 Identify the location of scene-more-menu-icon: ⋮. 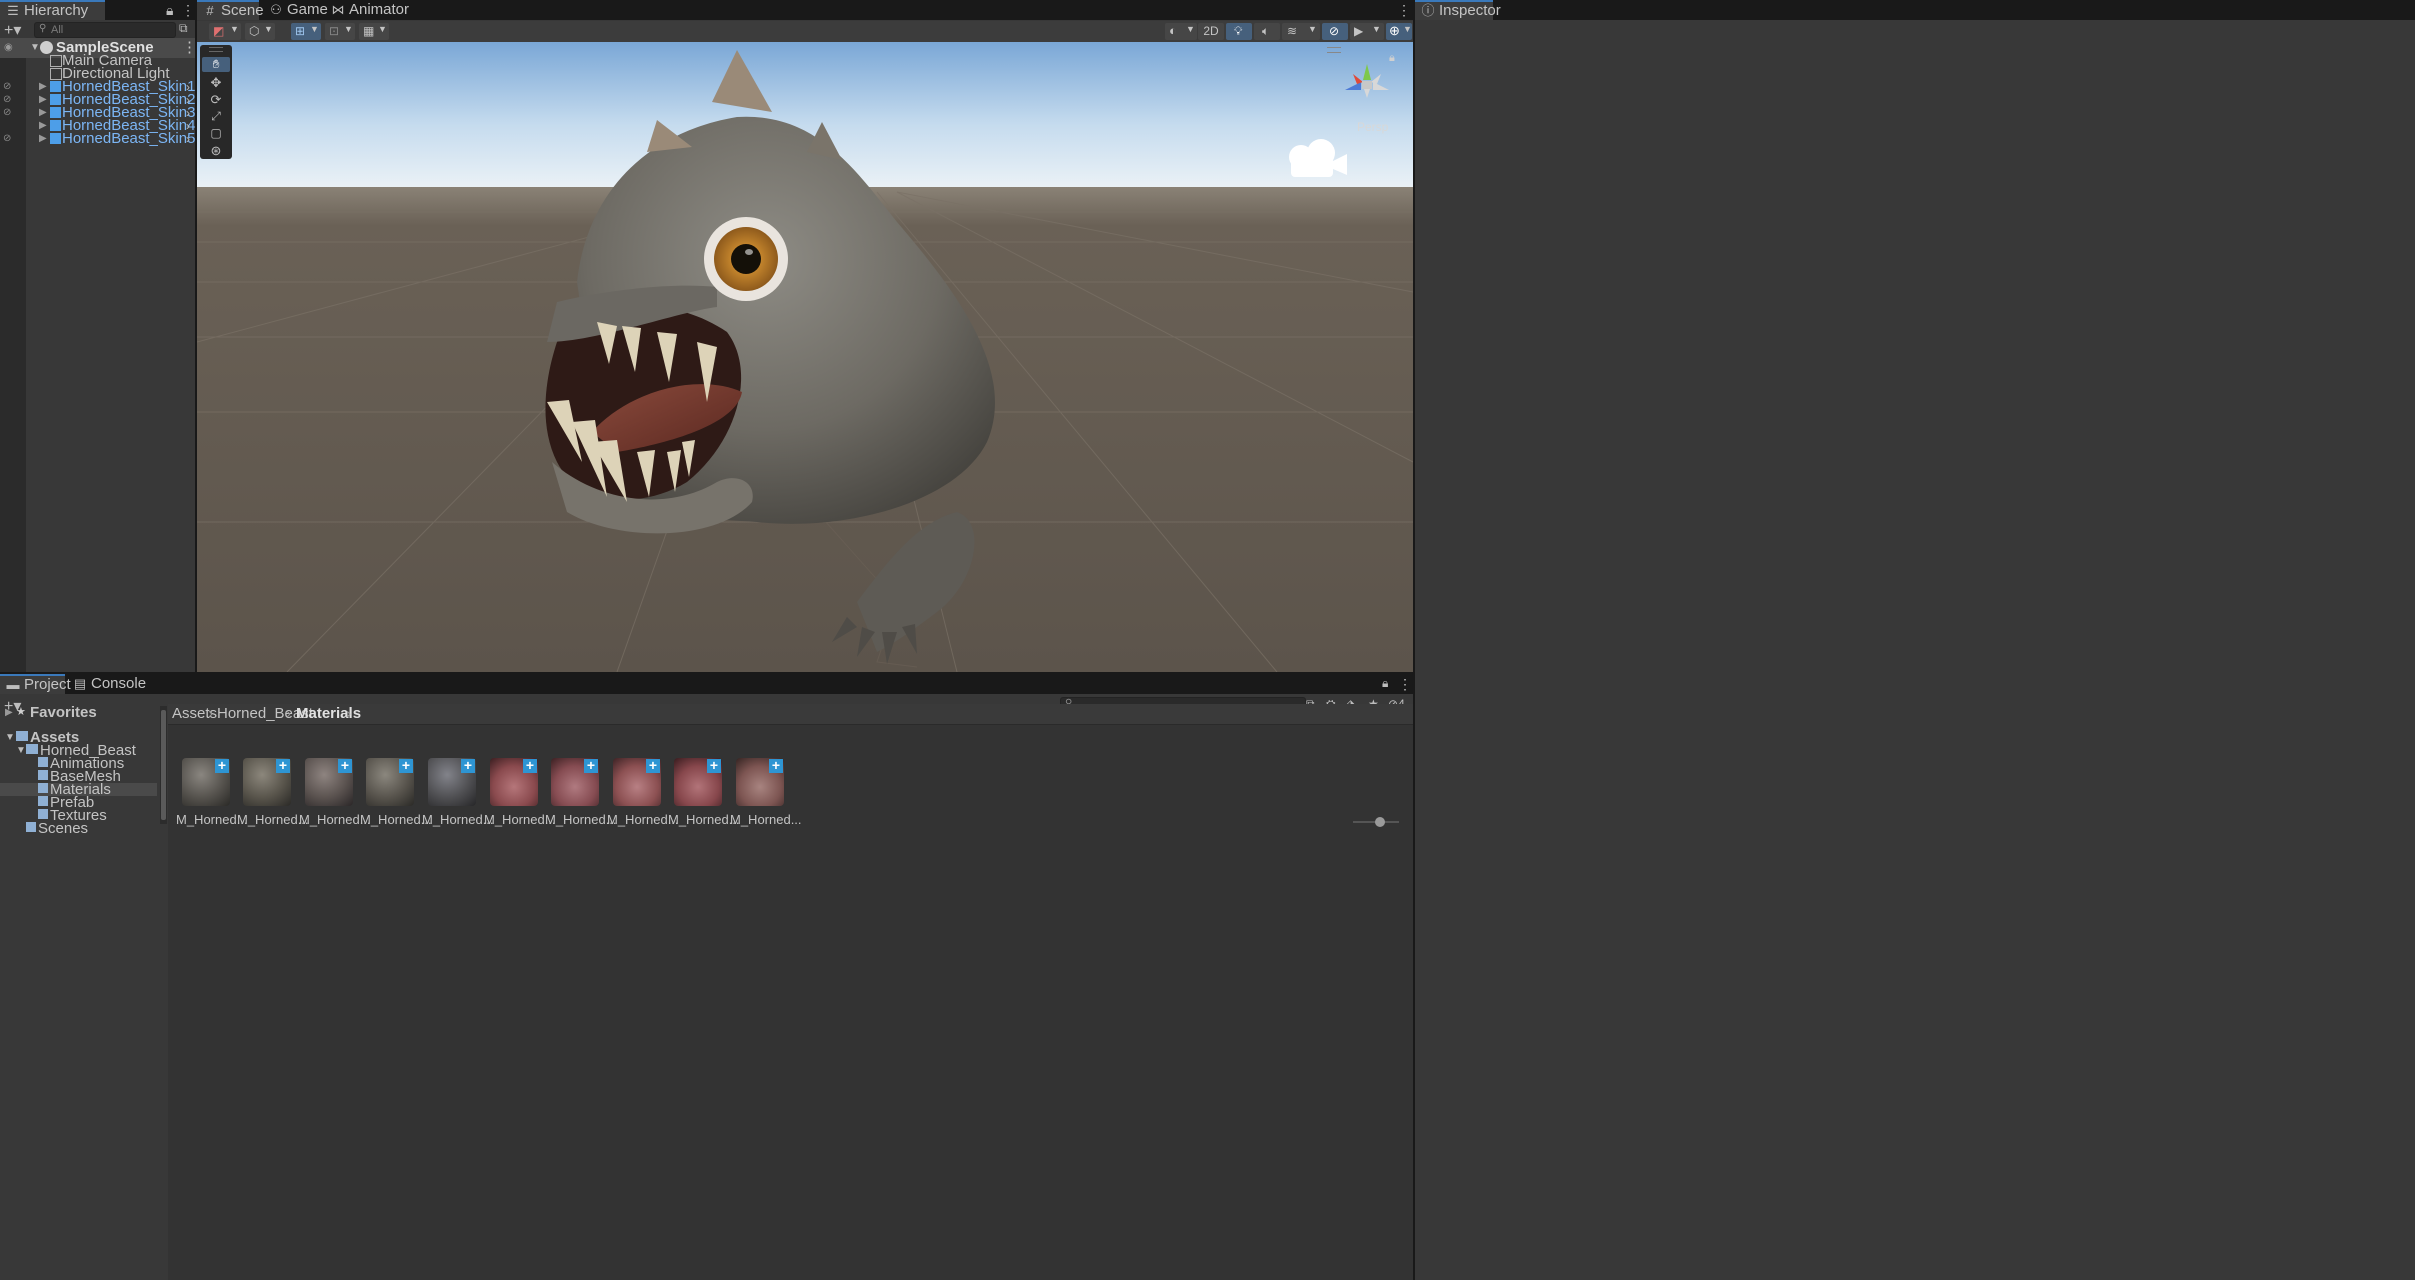
(1404, 10).